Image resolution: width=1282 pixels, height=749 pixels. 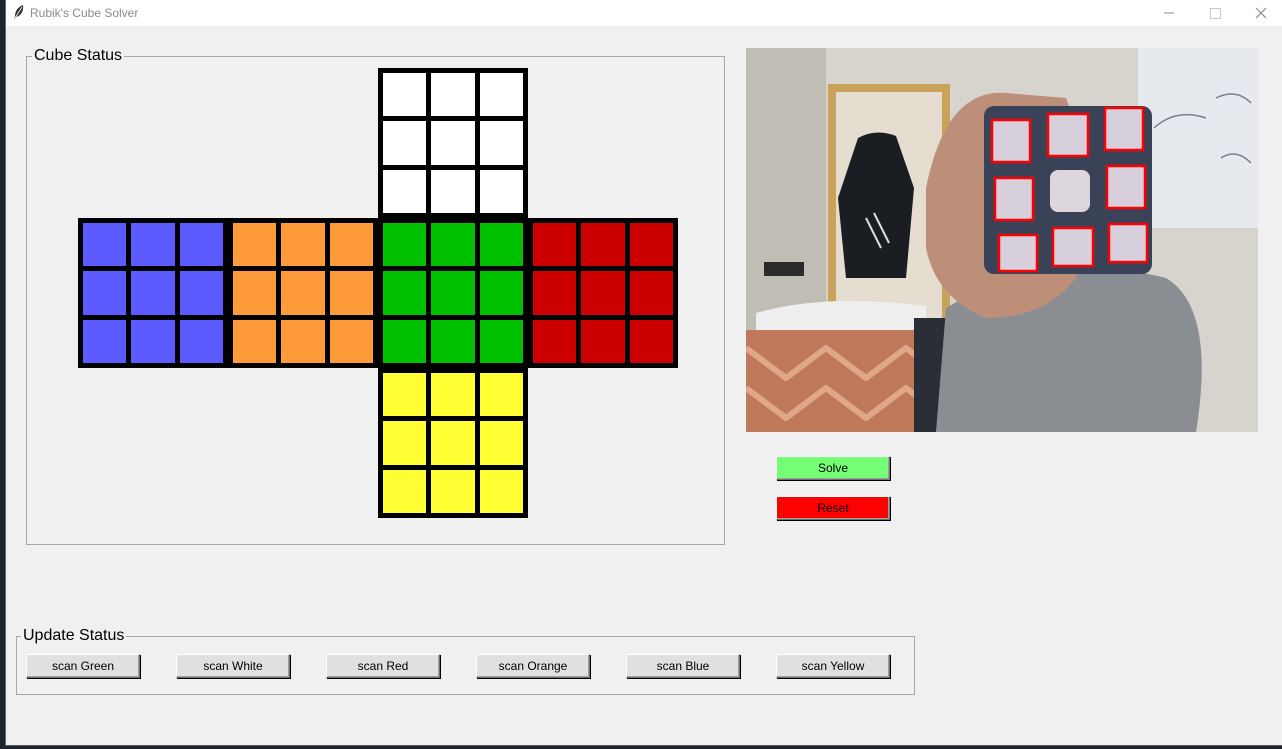 What do you see at coordinates (19, 12) in the screenshot?
I see `feather-icon` at bounding box center [19, 12].